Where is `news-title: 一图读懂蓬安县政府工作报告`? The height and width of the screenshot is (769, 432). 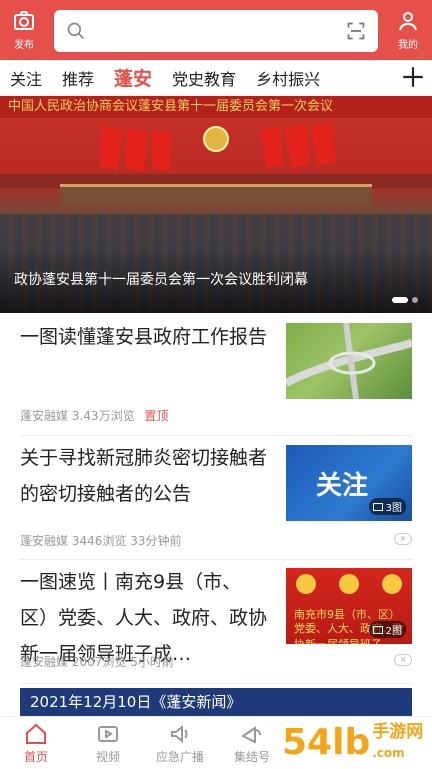 news-title: 一图读懂蓬安县政府工作报告 is located at coordinates (144, 337).